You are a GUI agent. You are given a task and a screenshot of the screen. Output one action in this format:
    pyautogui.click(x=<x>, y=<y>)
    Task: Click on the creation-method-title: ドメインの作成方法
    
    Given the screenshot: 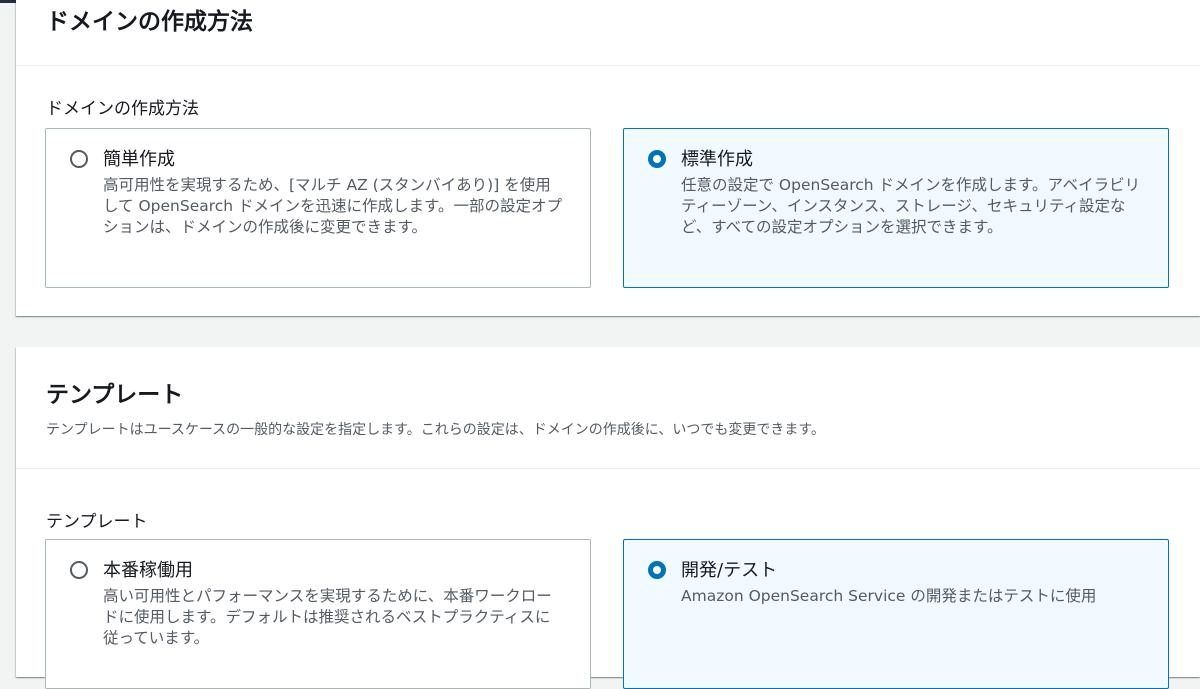 What is the action you would take?
    pyautogui.click(x=149, y=22)
    